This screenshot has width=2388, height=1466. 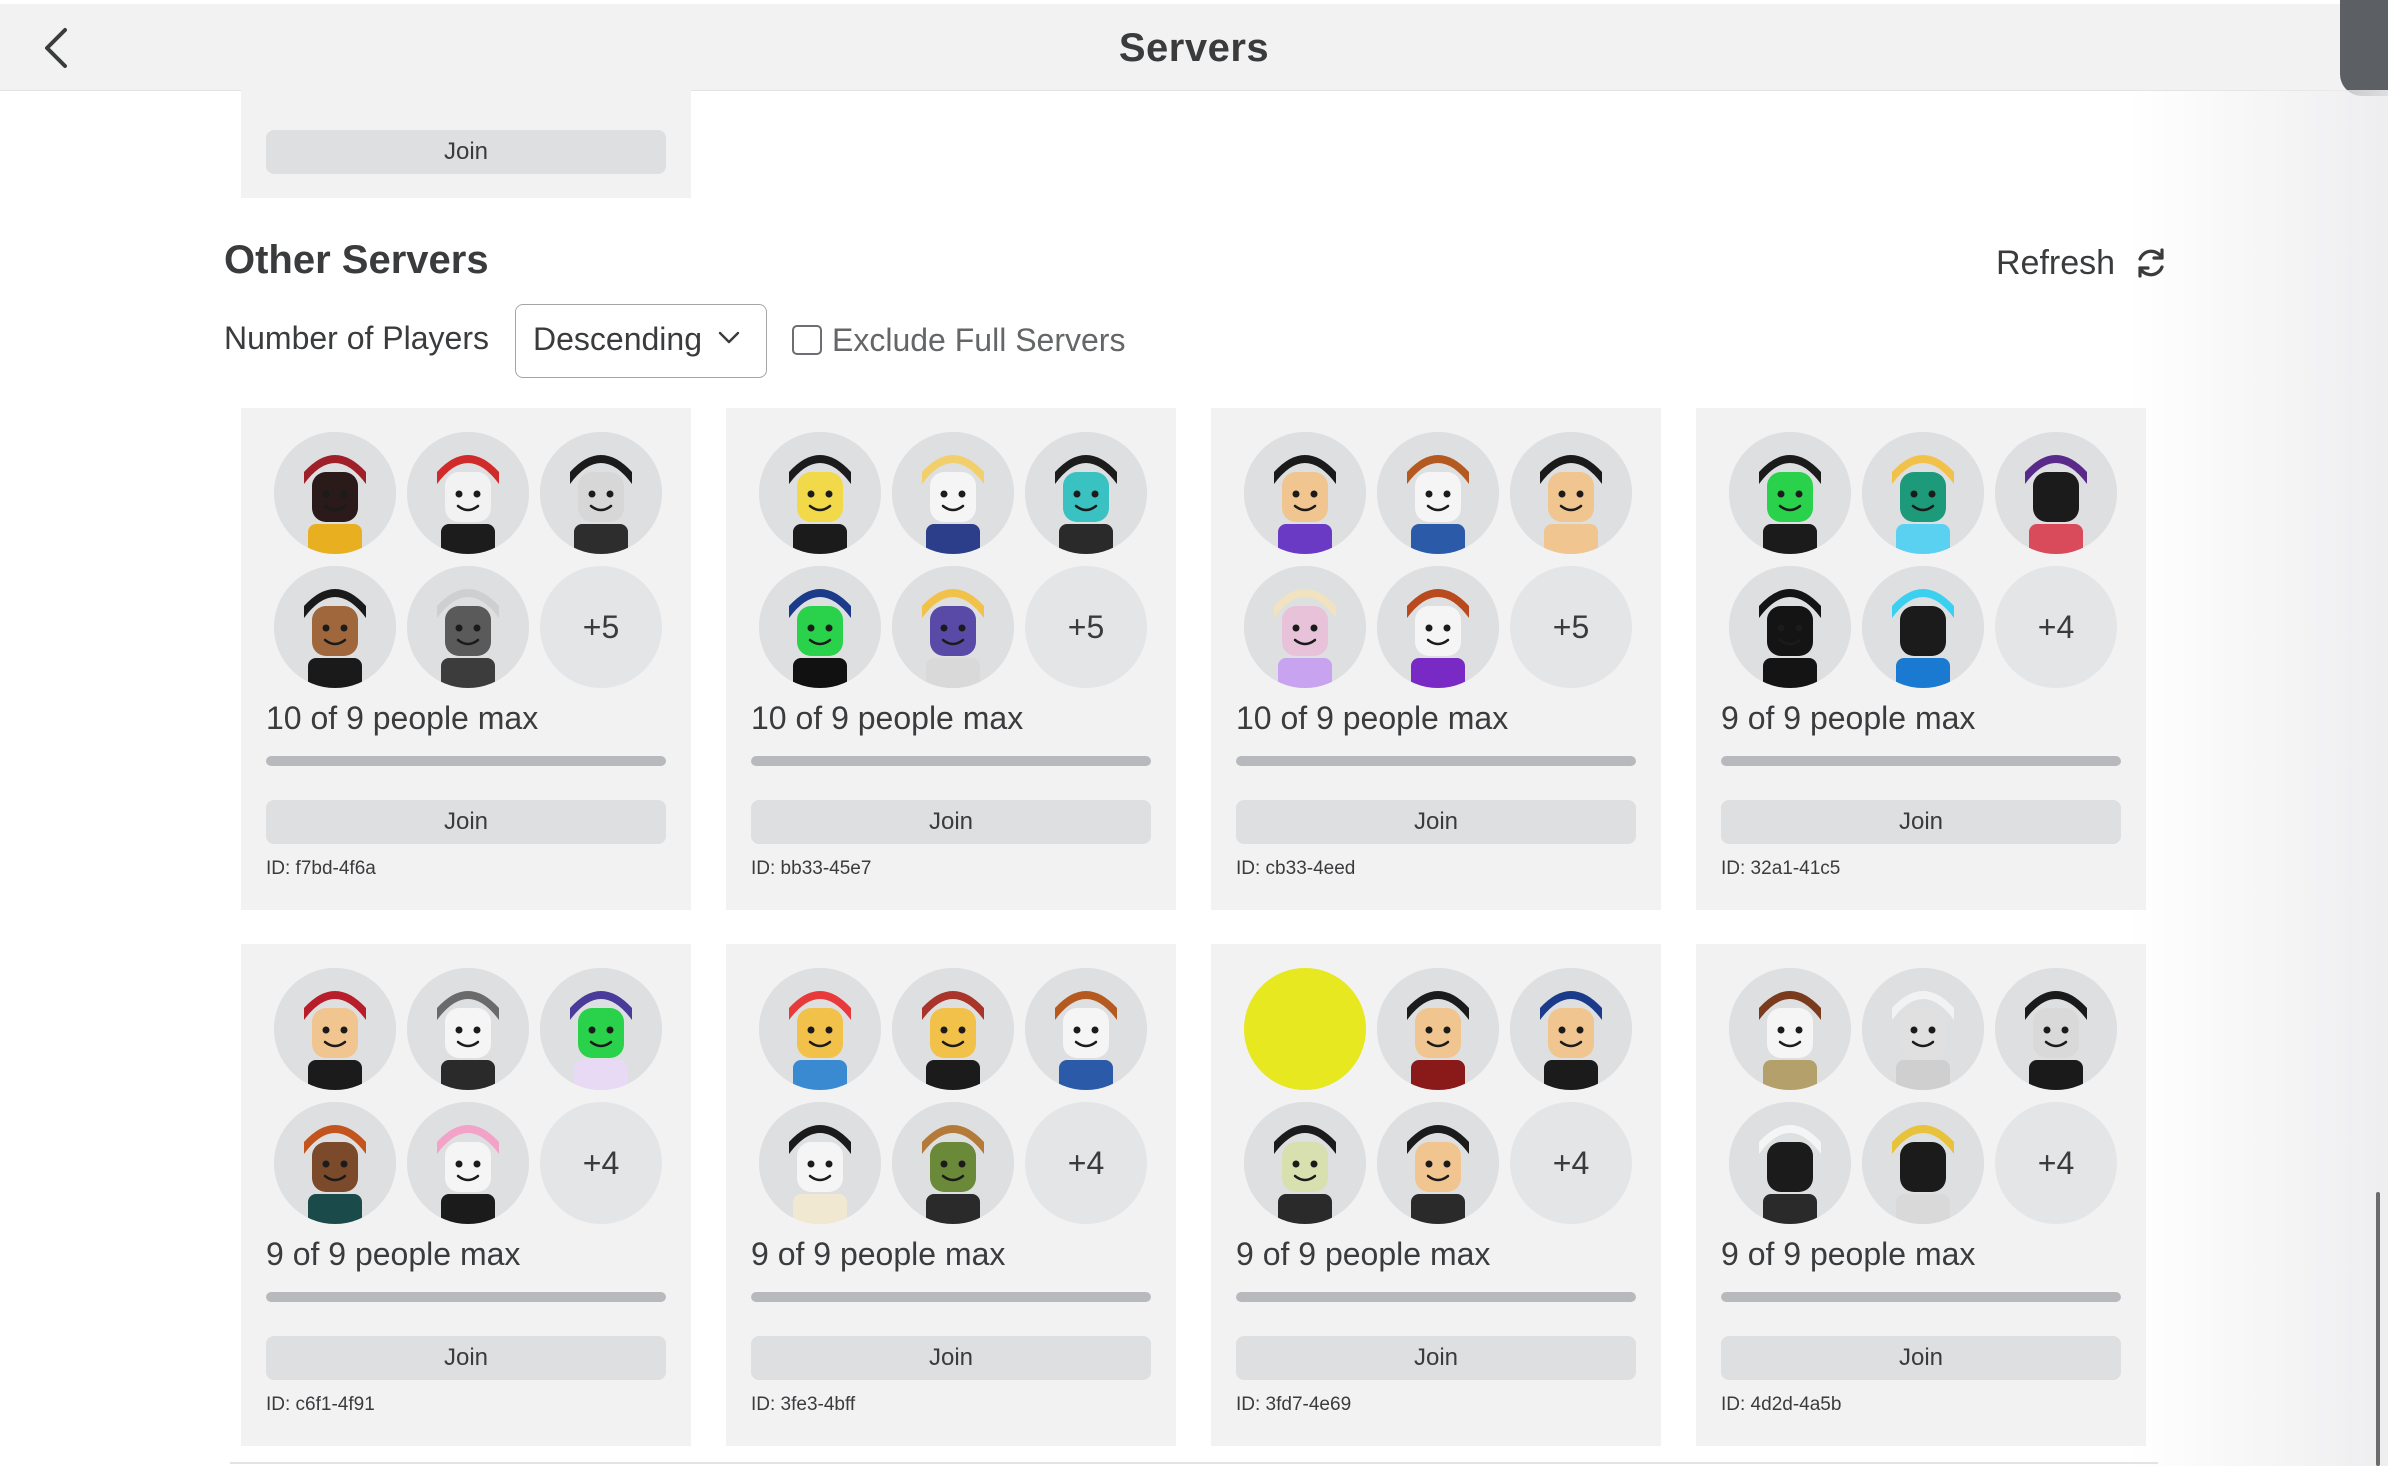 What do you see at coordinates (979, 339) in the screenshot?
I see `exclude-full-label: Exclude Full Servers` at bounding box center [979, 339].